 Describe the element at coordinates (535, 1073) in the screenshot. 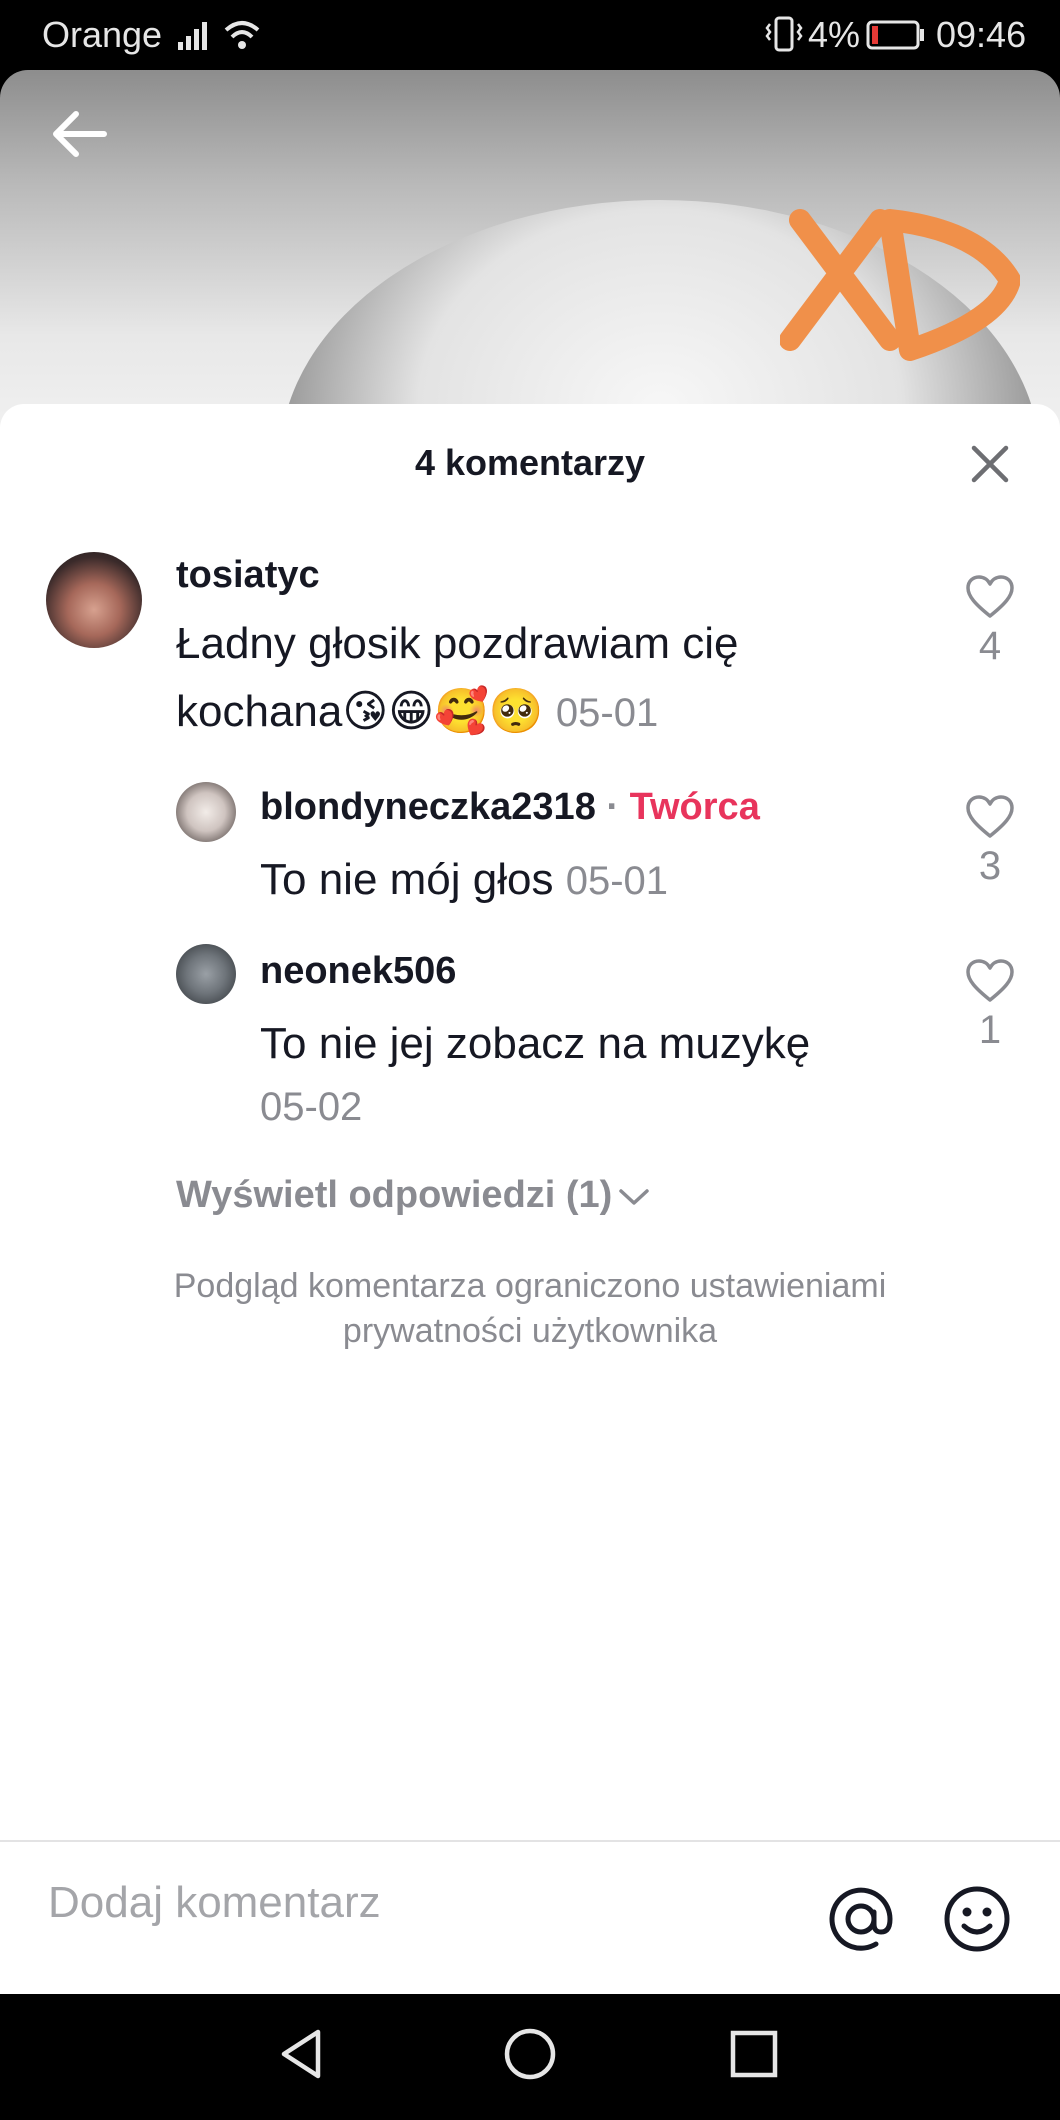

I see `reply-text: To nie jej zobacz na muzykę 05-02` at that location.